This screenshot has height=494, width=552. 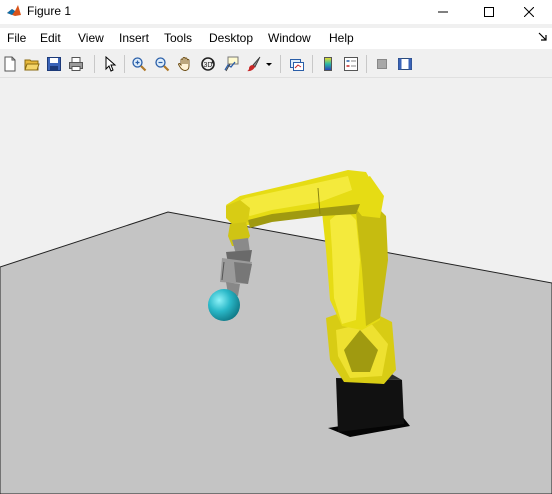 I want to click on close-button, so click(x=529, y=12).